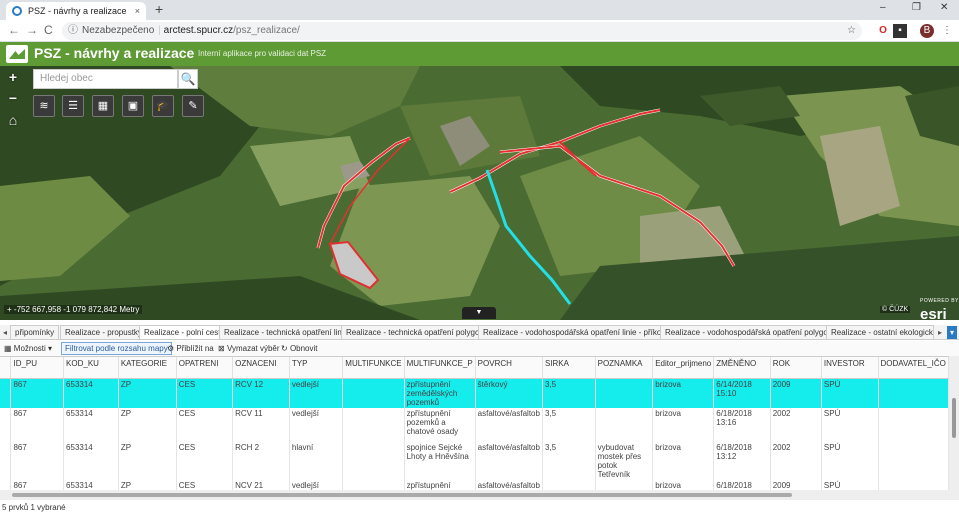  Describe the element at coordinates (163, 106) in the screenshot. I see `about-icon: 🎓` at that location.